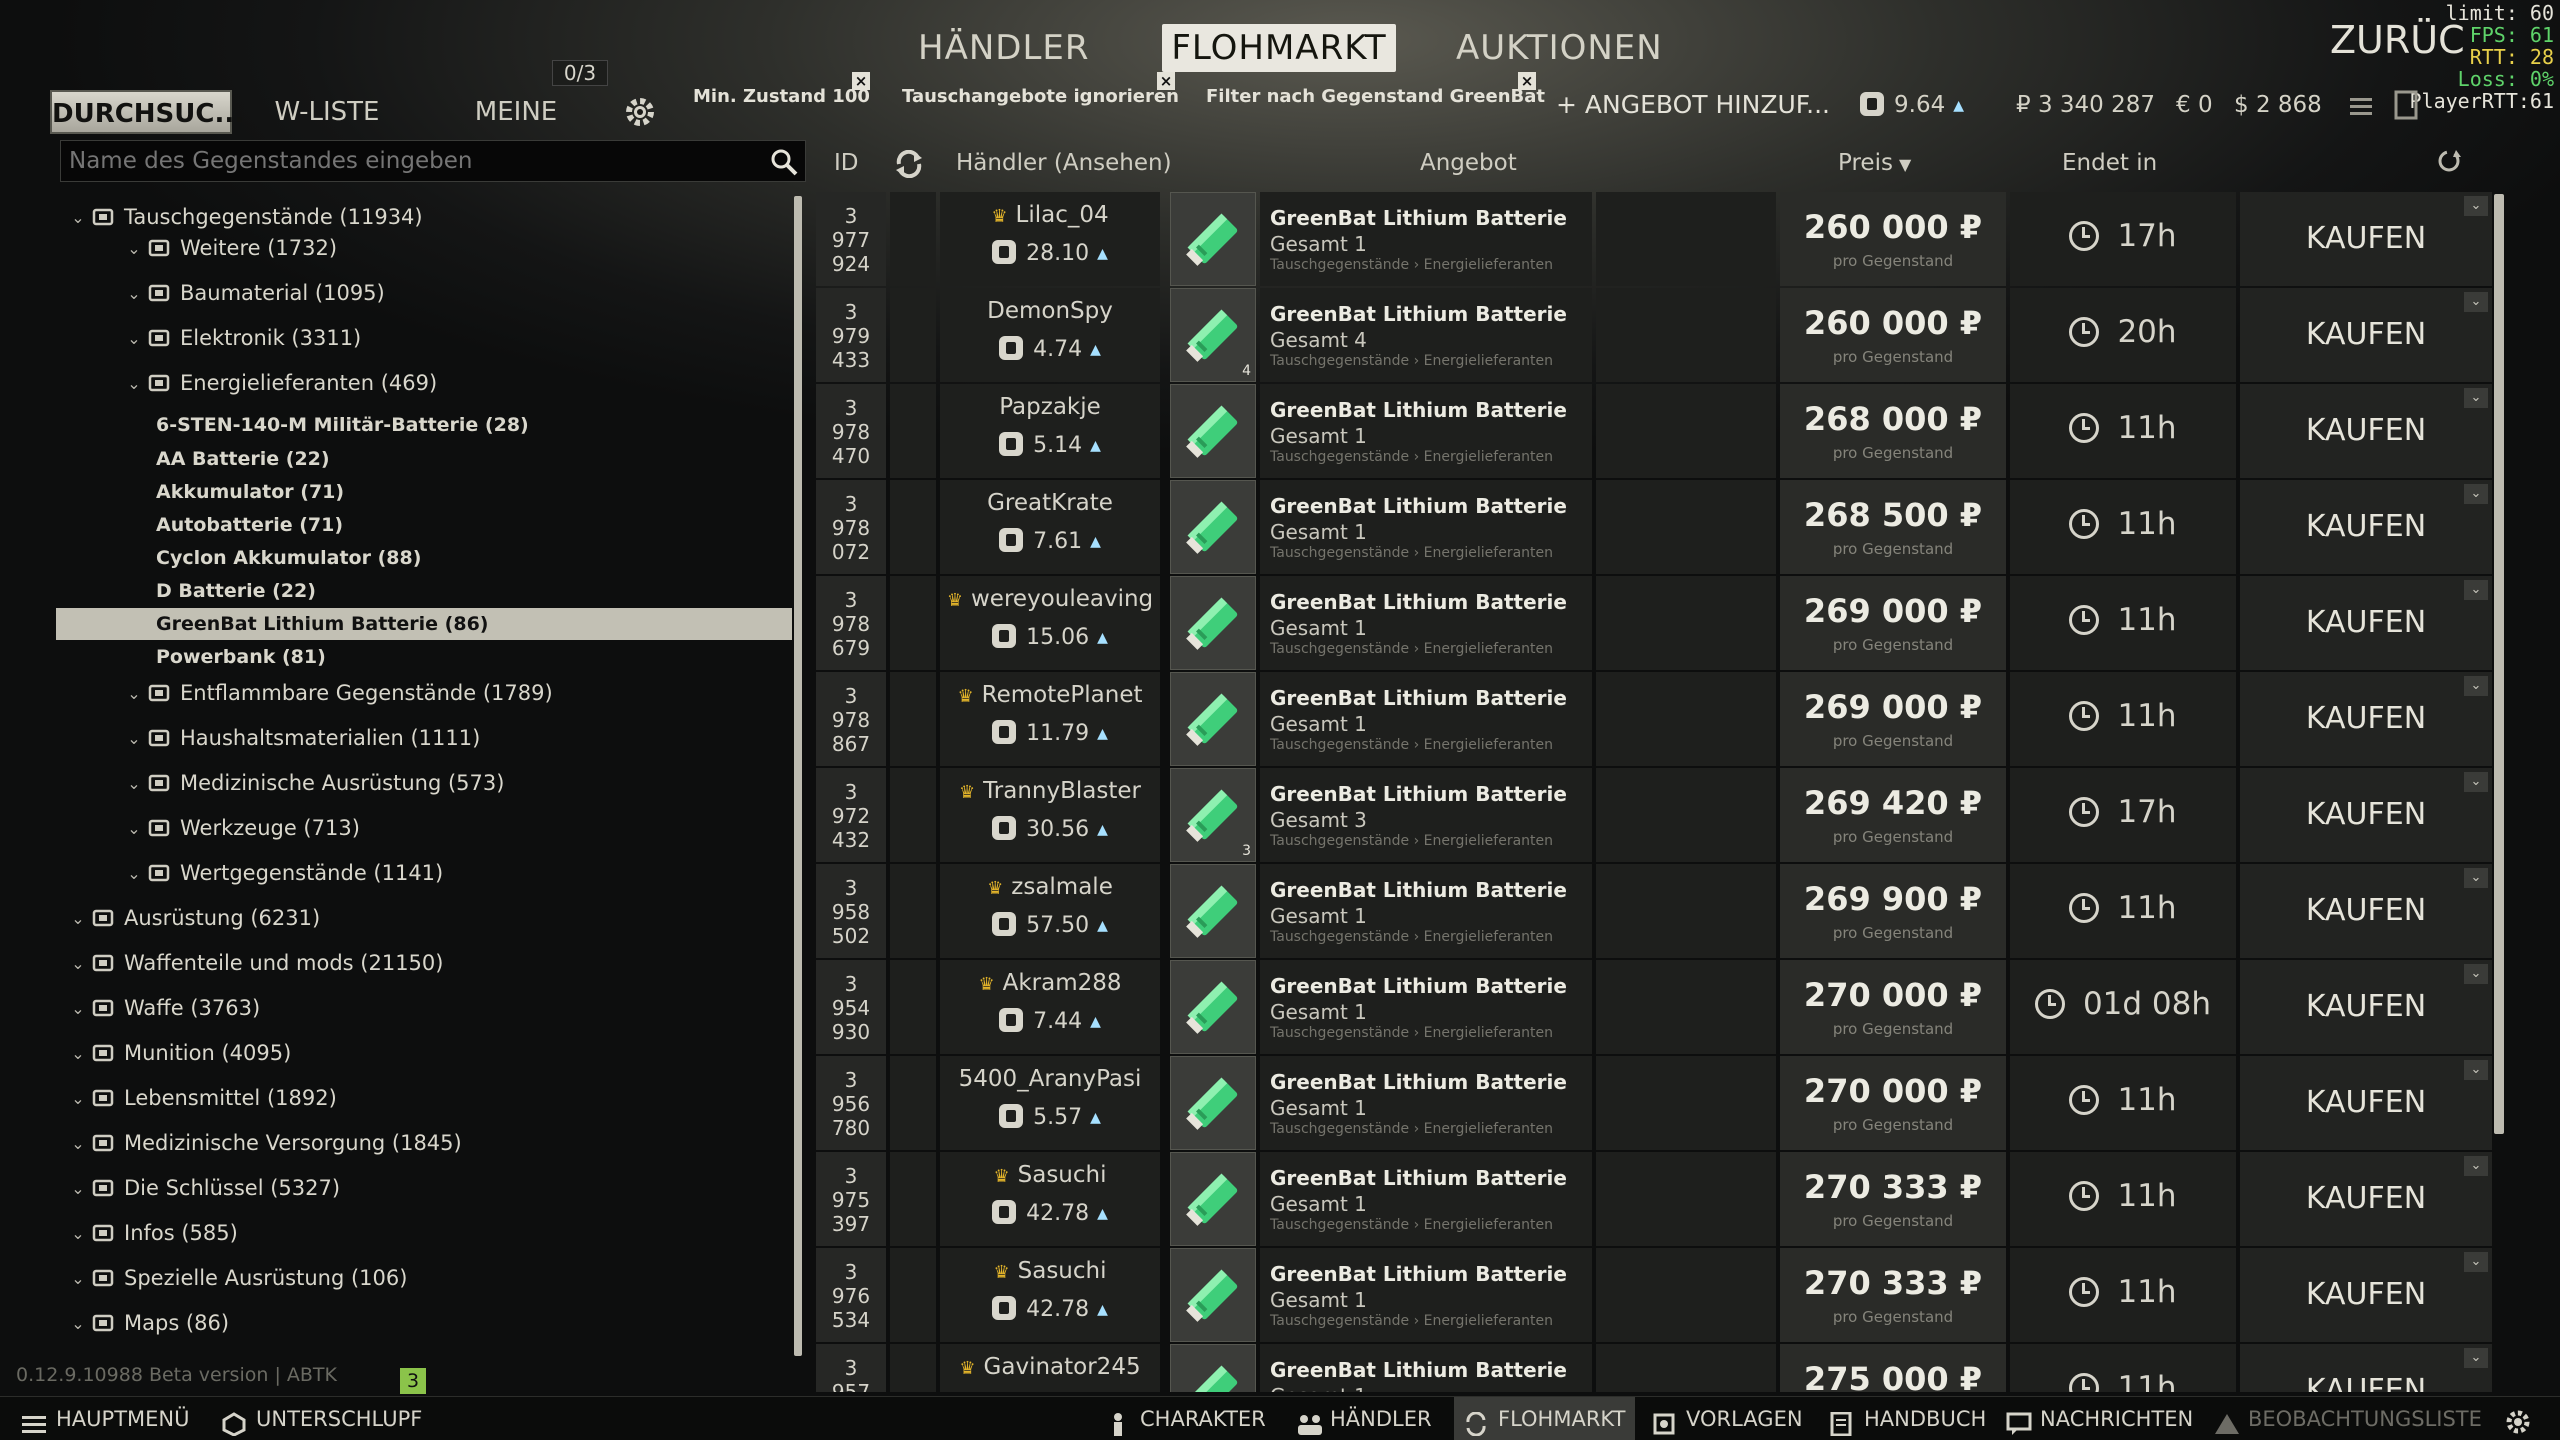 This screenshot has height=1440, width=2560. What do you see at coordinates (1050, 983) in the screenshot?
I see `trader-name: ♛ Akram288` at bounding box center [1050, 983].